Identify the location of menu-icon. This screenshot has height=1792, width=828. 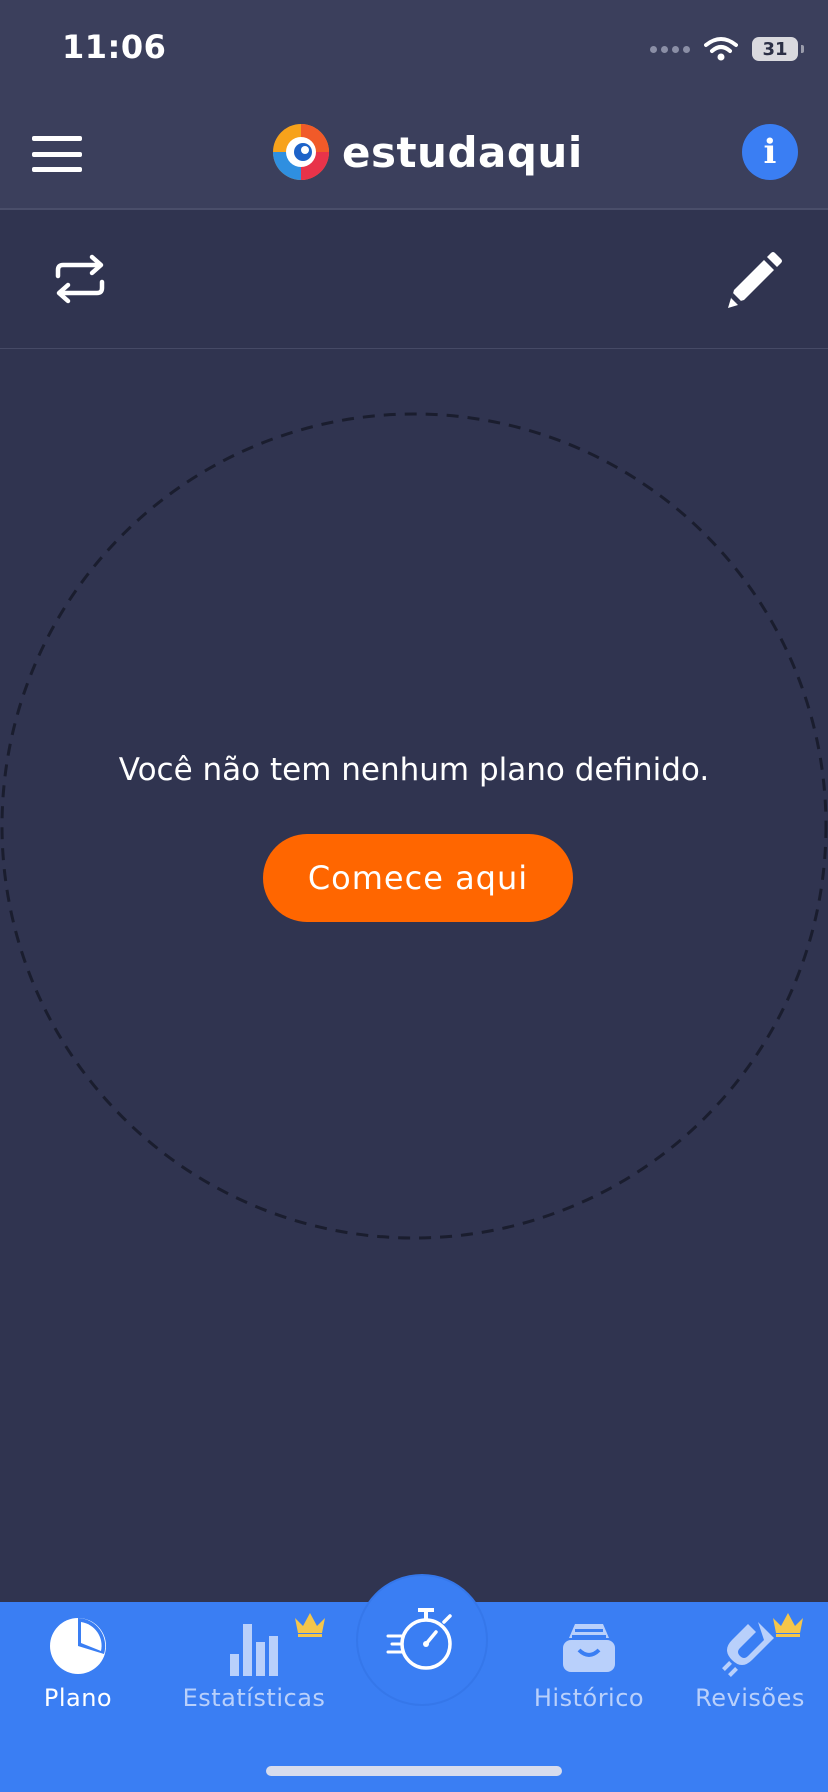
(57, 154).